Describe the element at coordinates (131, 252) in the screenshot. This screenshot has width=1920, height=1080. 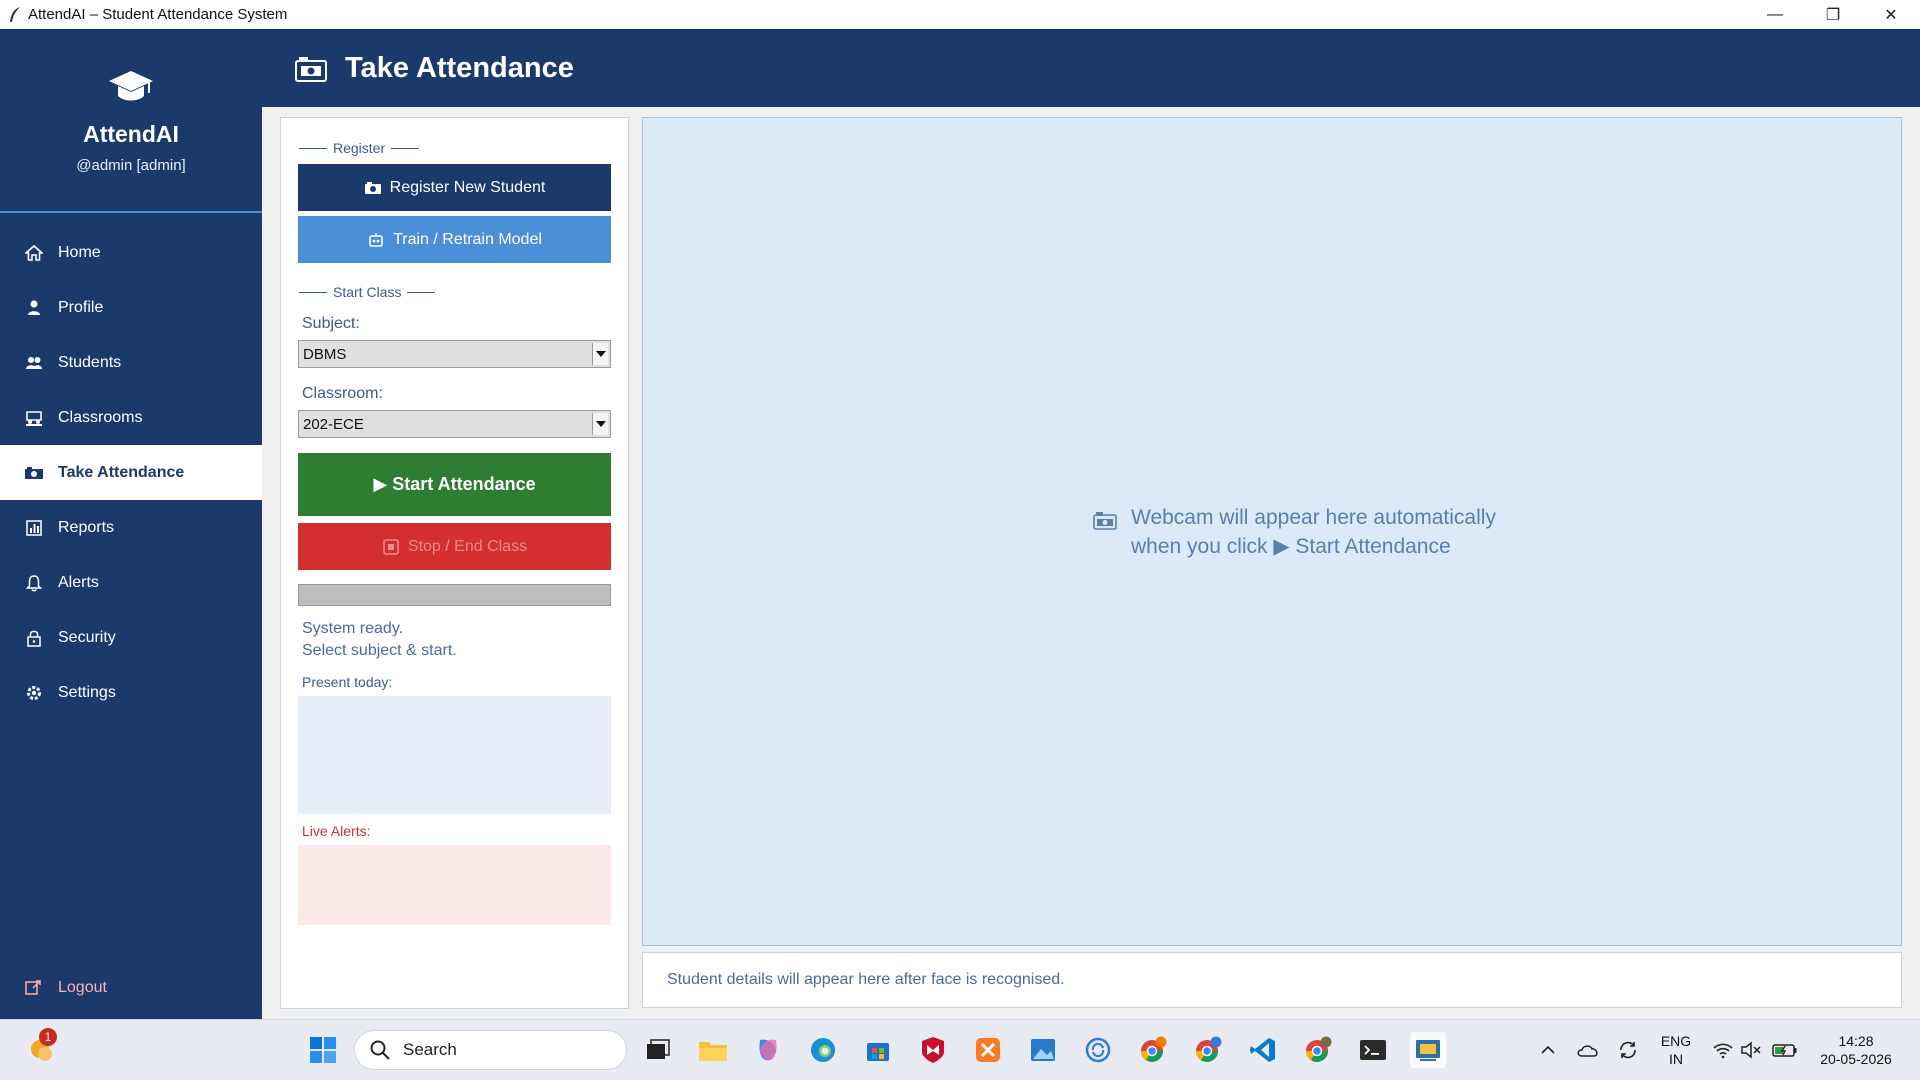
I see `sidebar-item-home: Home` at that location.